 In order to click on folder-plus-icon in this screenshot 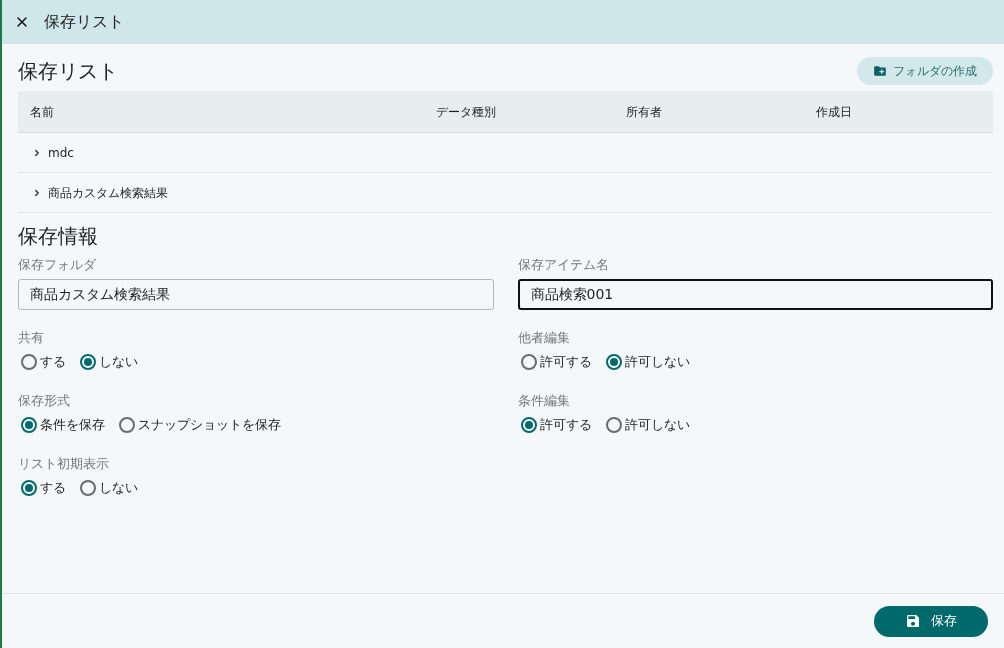, I will do `click(880, 71)`.